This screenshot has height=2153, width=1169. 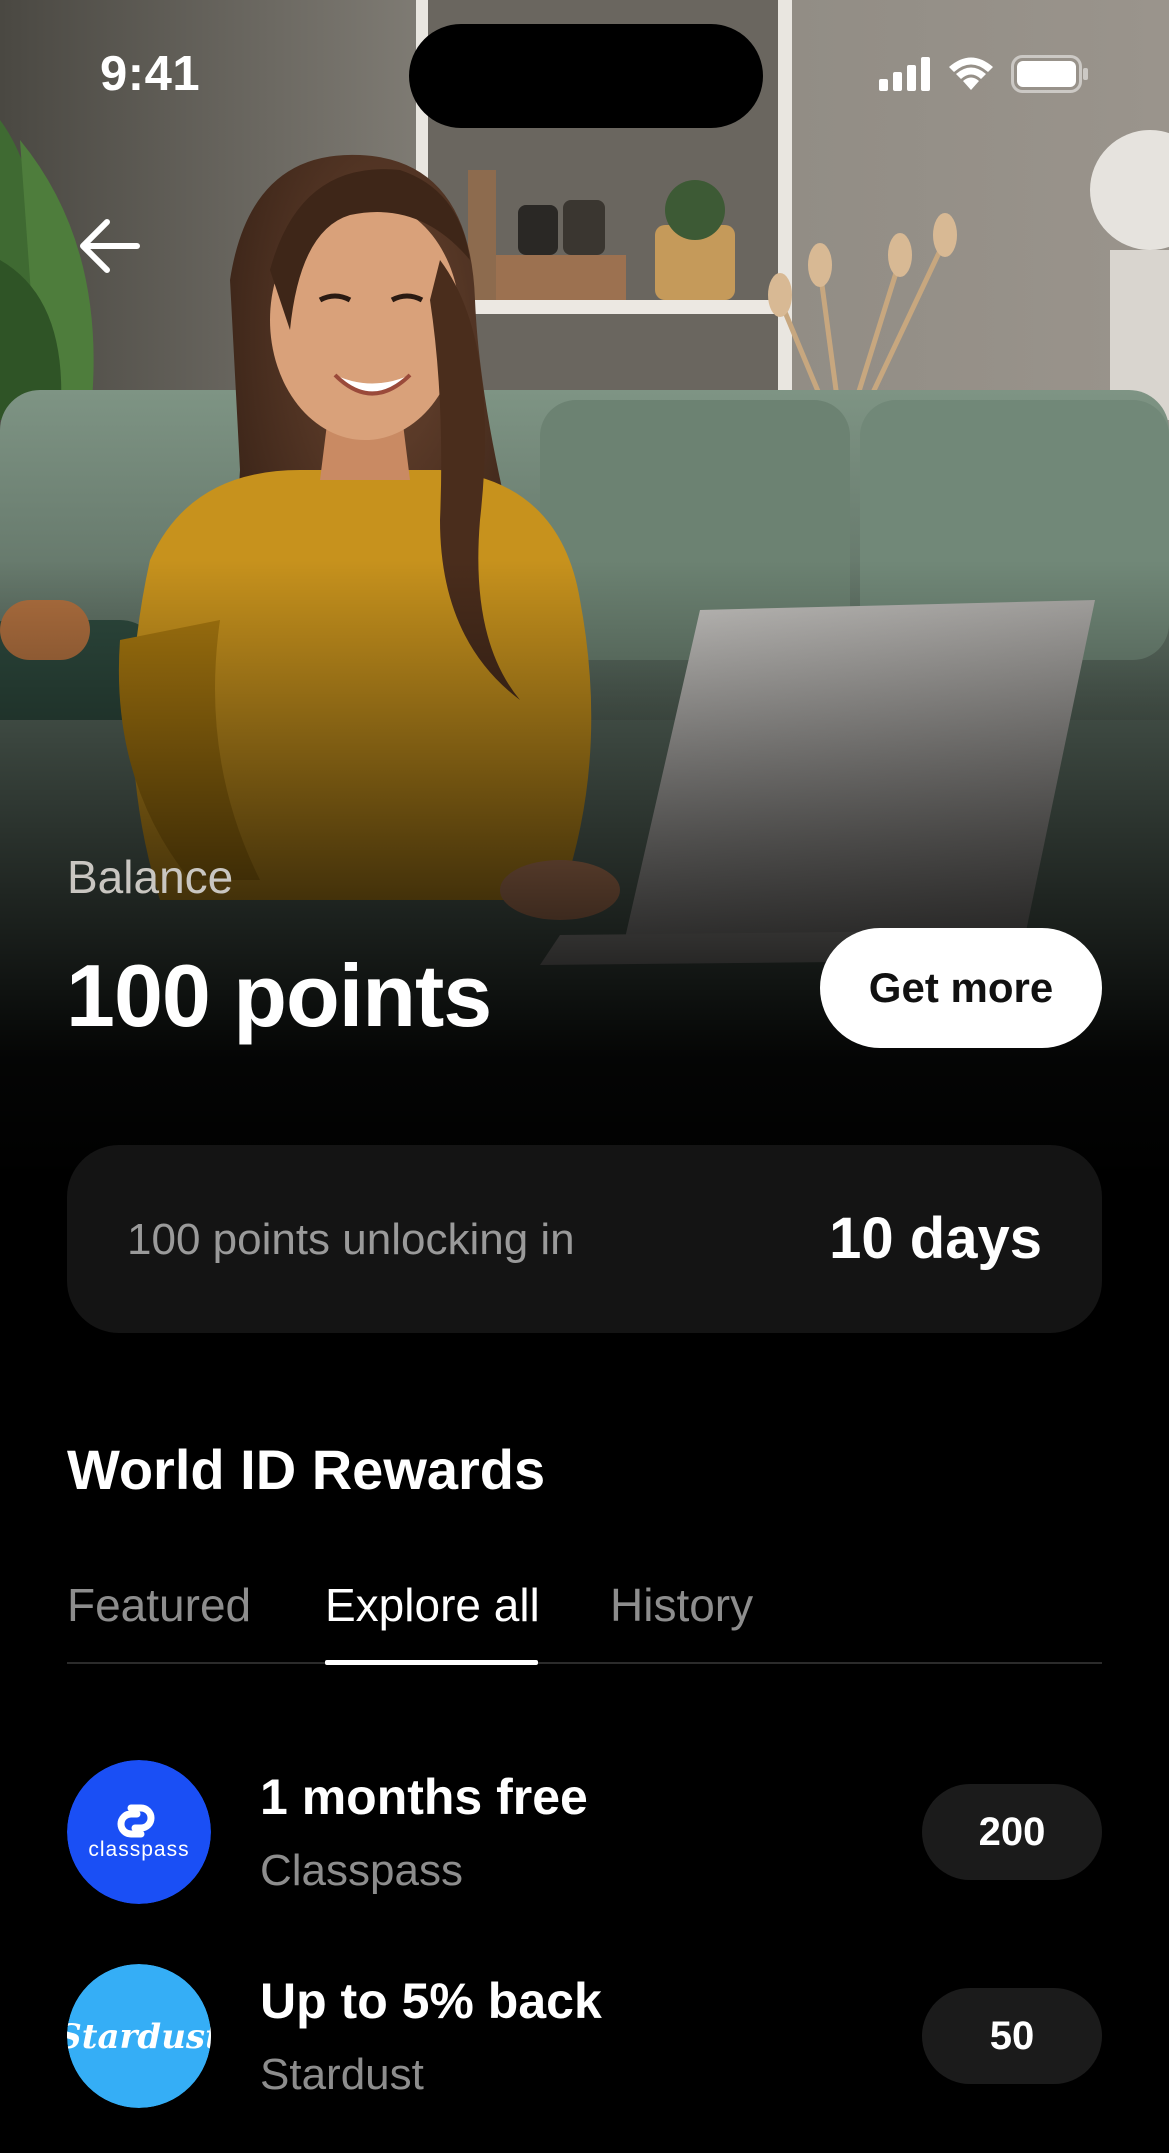 What do you see at coordinates (159, 1605) in the screenshot?
I see `tab-featured: Featured` at bounding box center [159, 1605].